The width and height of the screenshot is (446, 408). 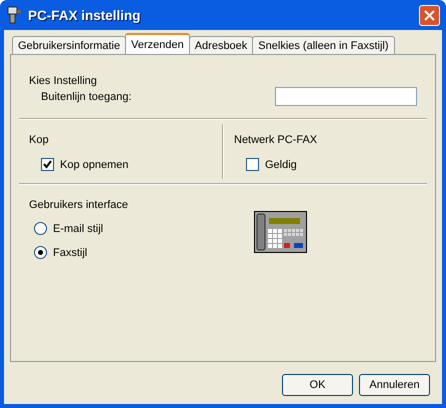 What do you see at coordinates (157, 43) in the screenshot?
I see `tab: Verzenden` at bounding box center [157, 43].